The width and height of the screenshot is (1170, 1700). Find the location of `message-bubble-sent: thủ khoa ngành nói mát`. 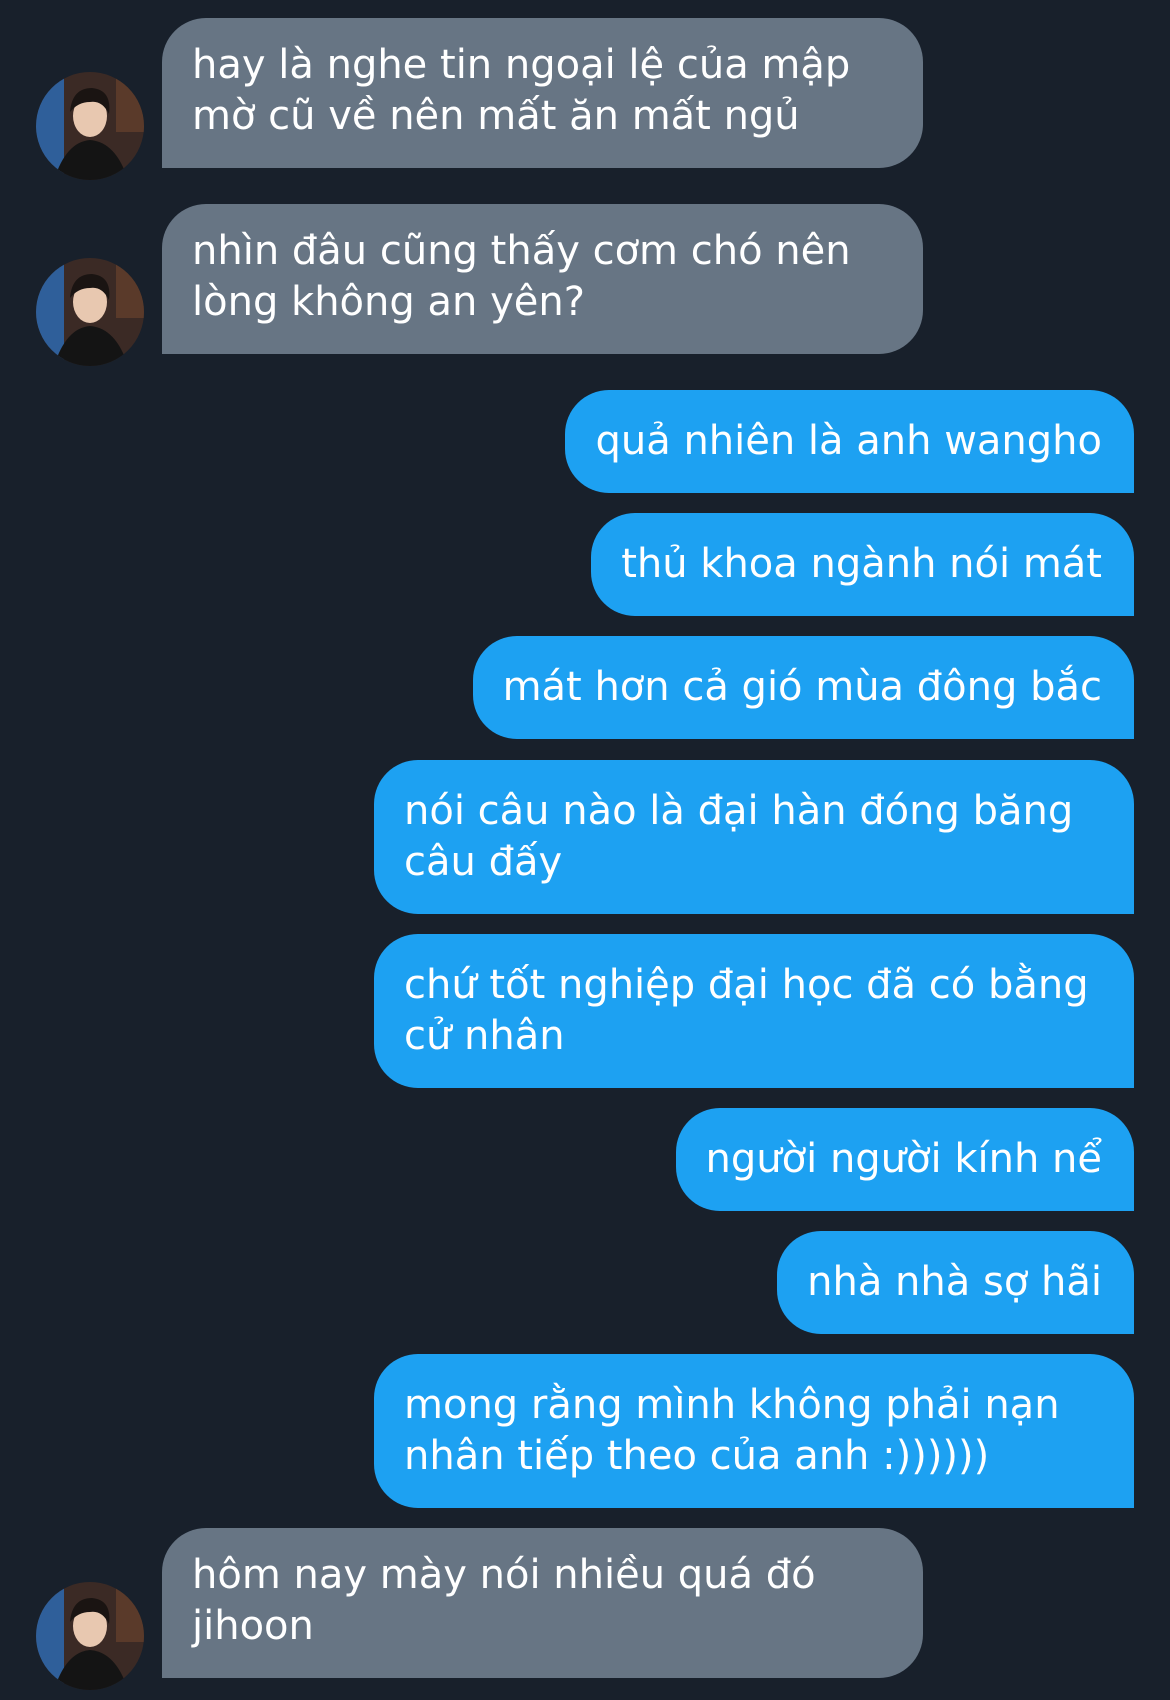

message-bubble-sent: thủ khoa ngành nói mát is located at coordinates (862, 564).